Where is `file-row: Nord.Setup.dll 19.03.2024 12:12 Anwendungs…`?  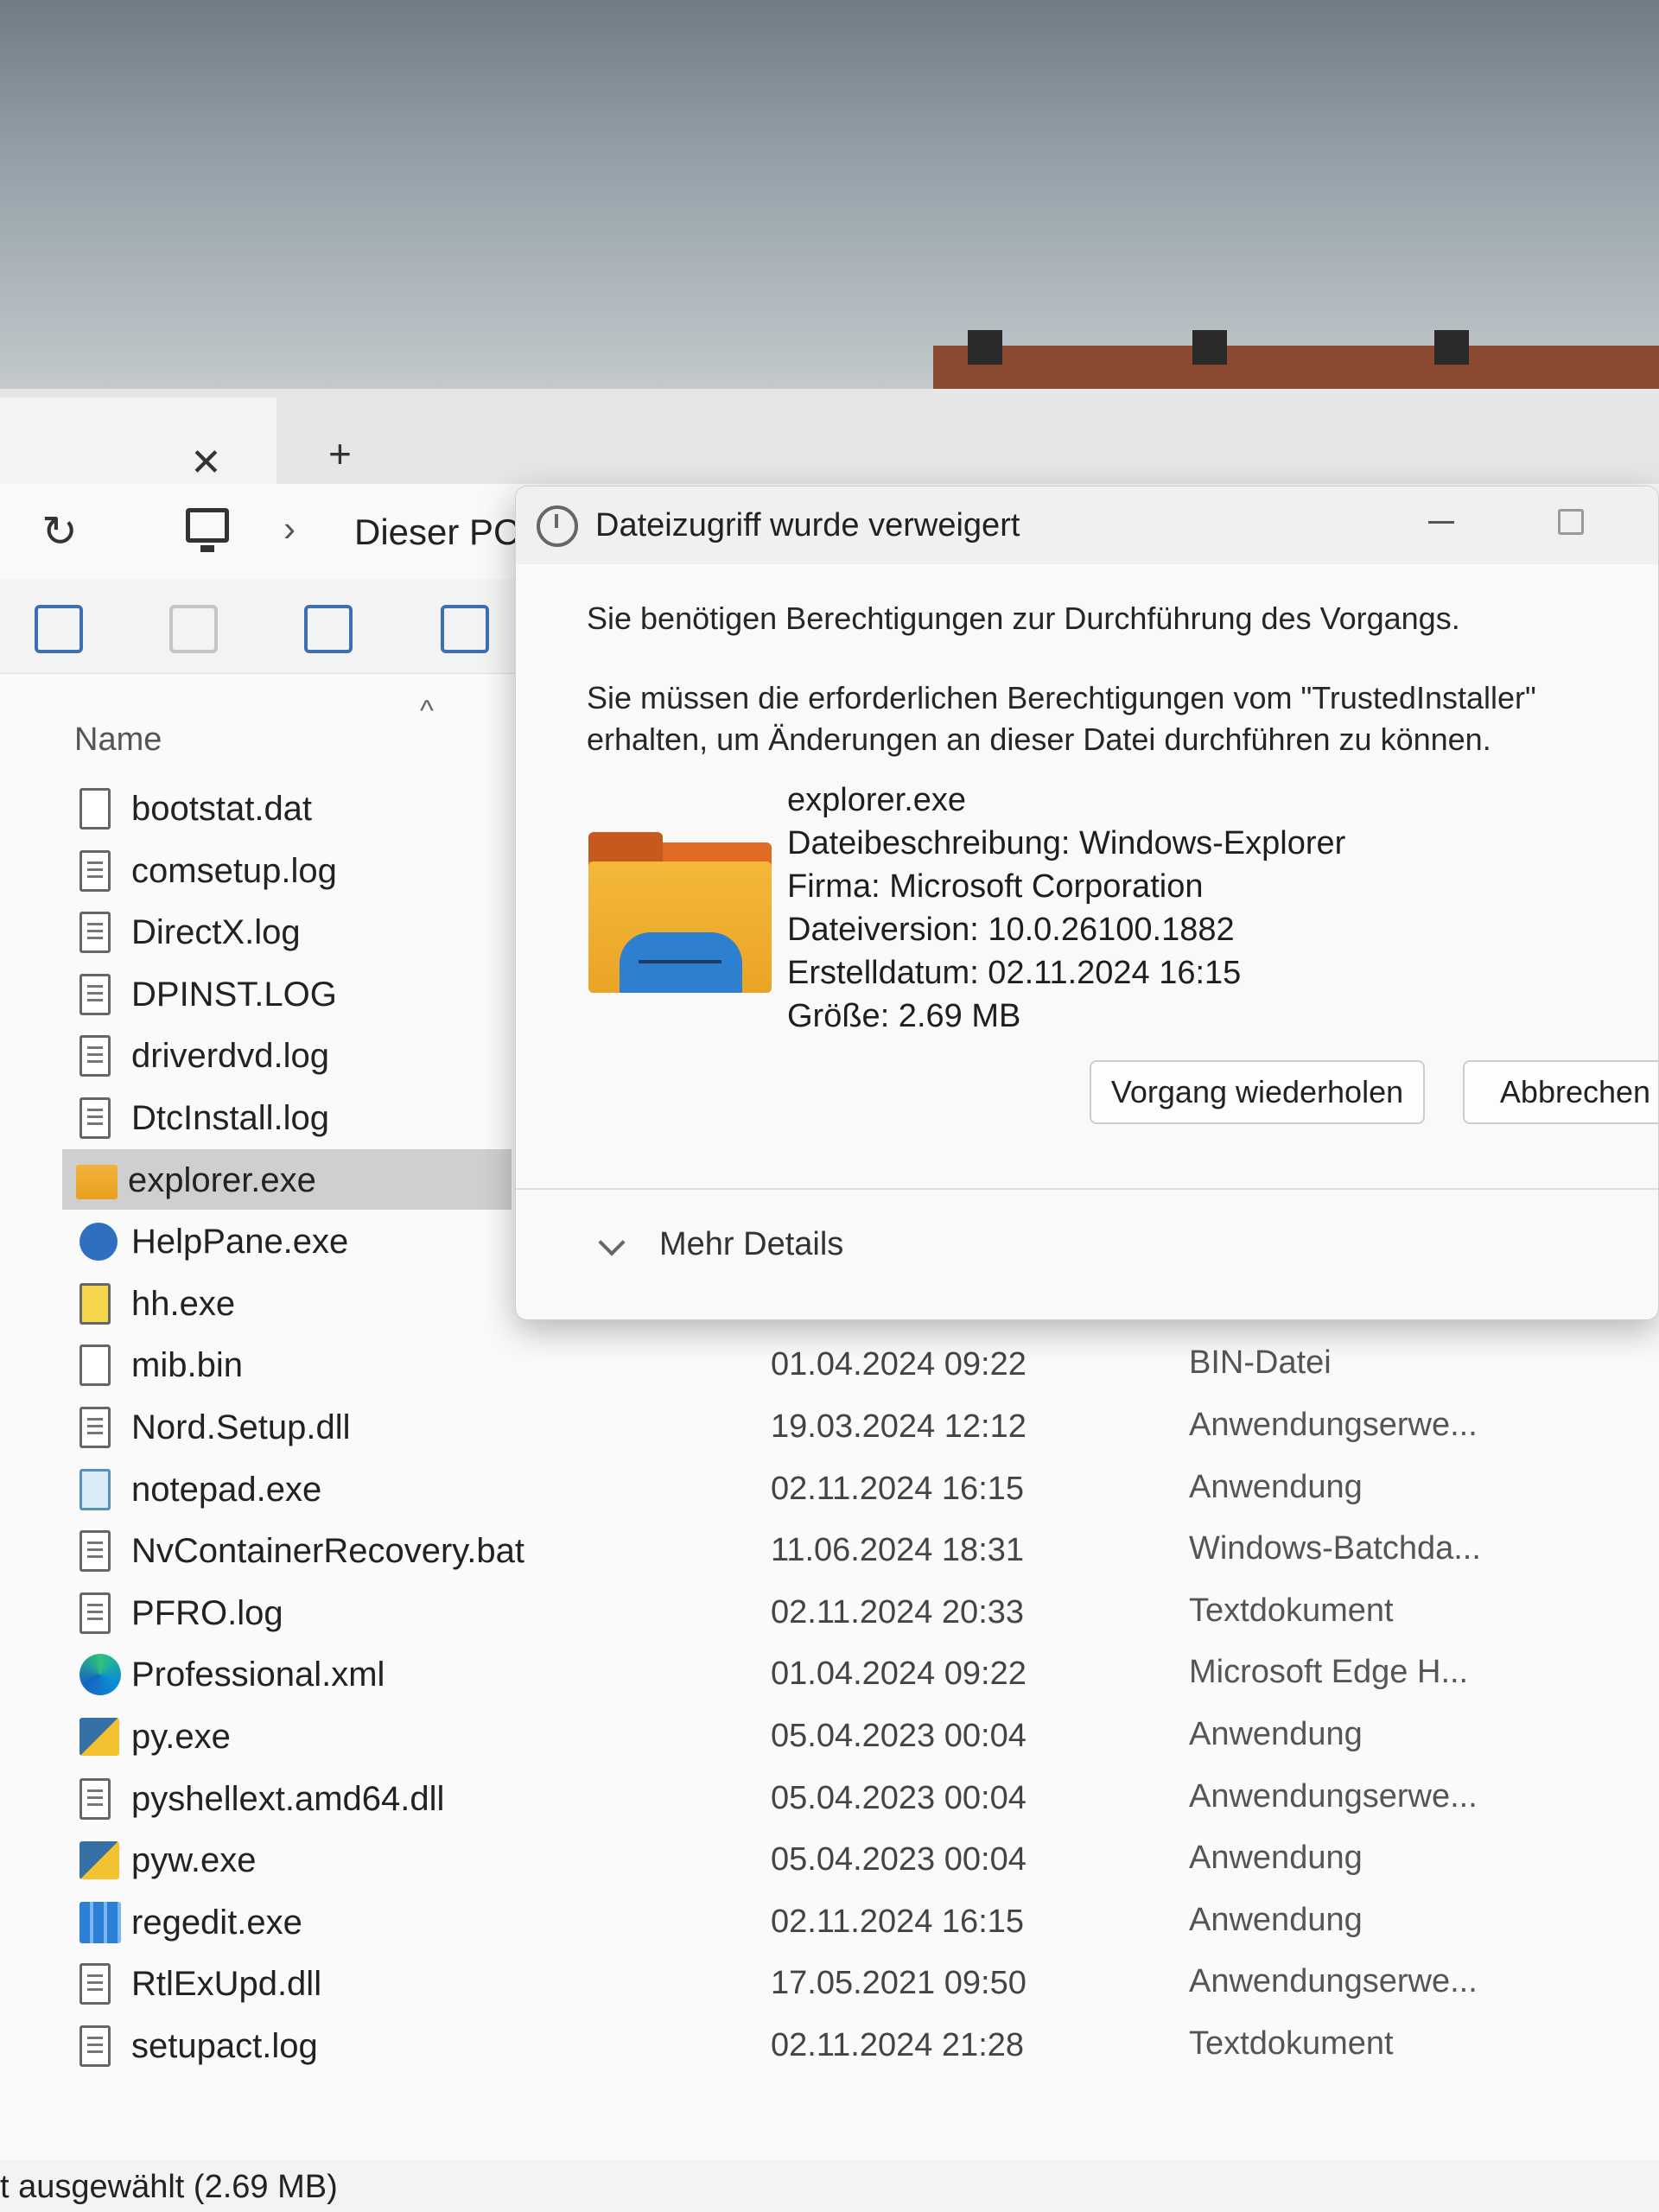
file-row: Nord.Setup.dll 19.03.2024 12:12 Anwendungs… is located at coordinates (862, 1426).